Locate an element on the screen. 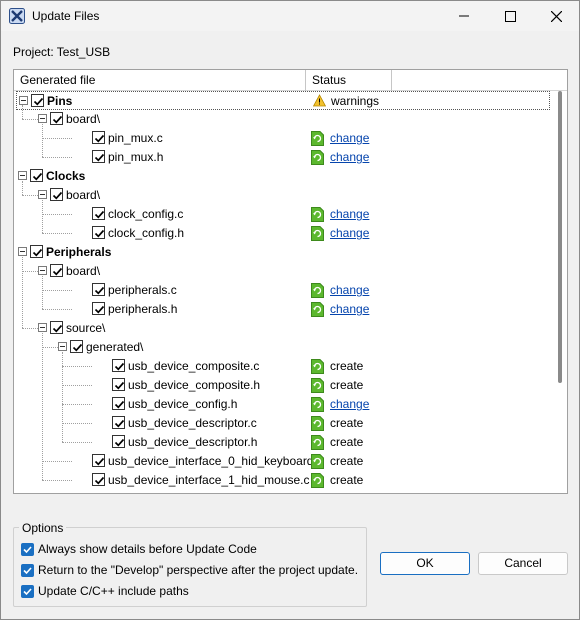  tree-folder-row: source\ is located at coordinates (284, 328).